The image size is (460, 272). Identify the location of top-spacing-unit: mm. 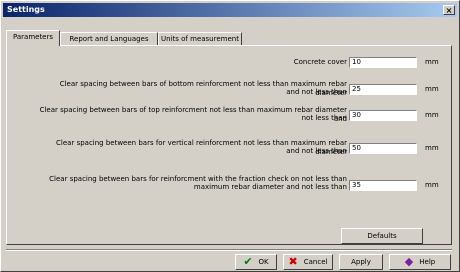
(432, 115).